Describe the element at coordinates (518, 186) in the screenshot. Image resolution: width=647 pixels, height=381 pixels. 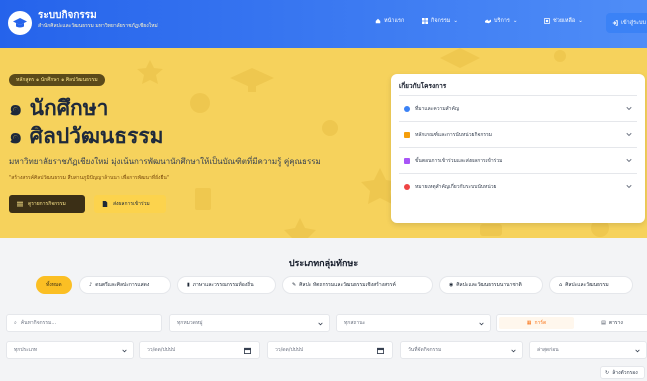
I see `accordion-item-notes: หมายเหตุสำคัญเกี่ยวกับระบบนับหน่วย` at that location.